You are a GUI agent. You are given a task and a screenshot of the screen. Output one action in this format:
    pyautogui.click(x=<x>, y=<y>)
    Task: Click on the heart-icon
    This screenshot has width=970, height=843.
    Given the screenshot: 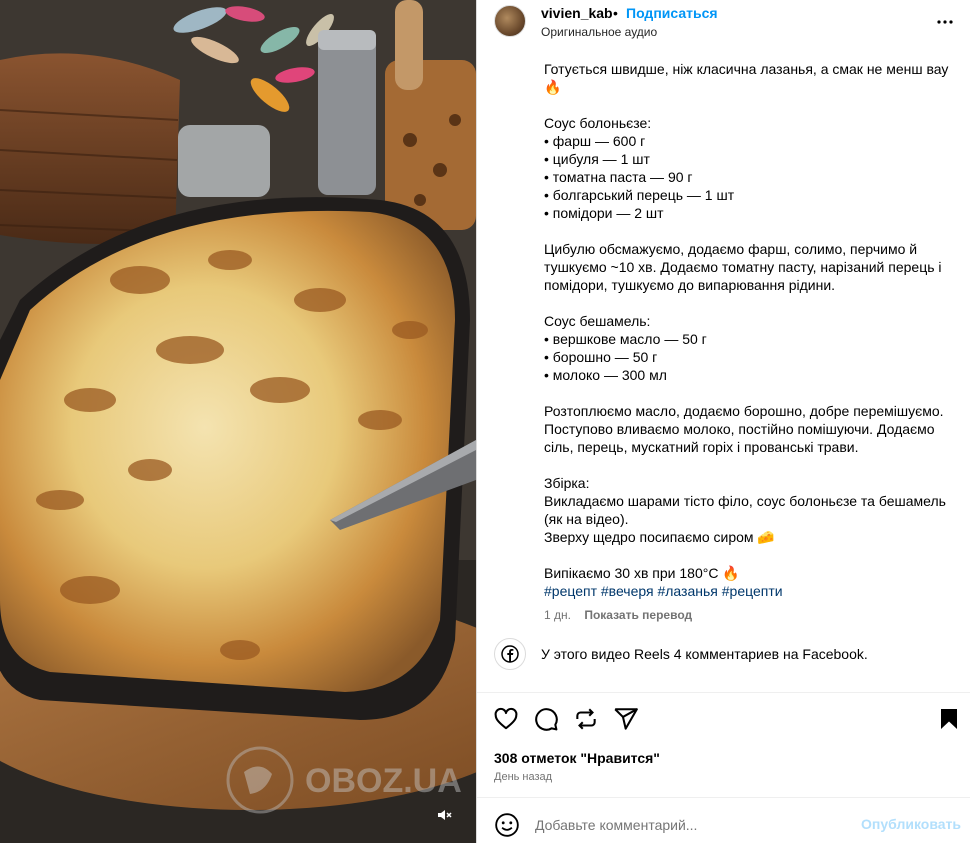 What is the action you would take?
    pyautogui.click(x=507, y=720)
    